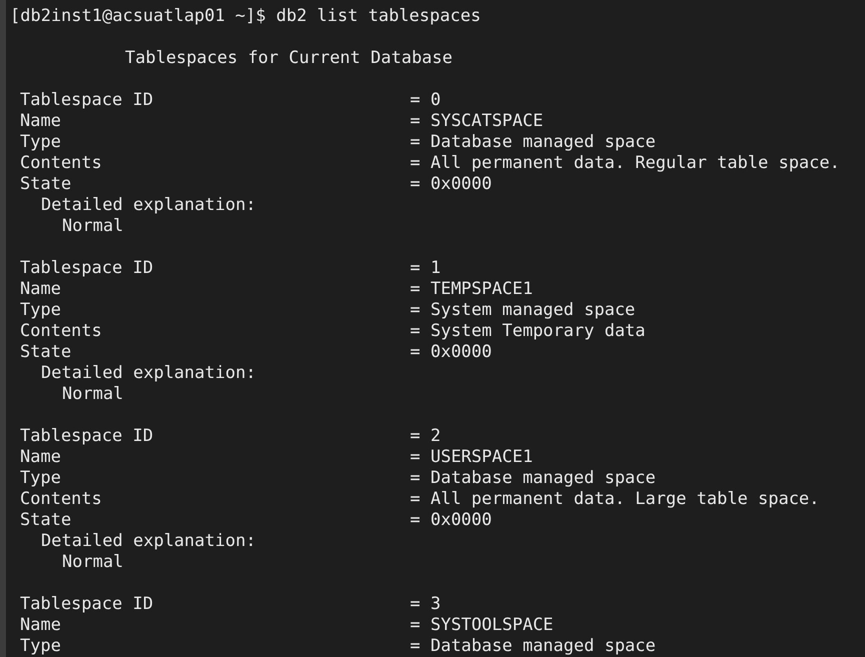  What do you see at coordinates (482, 625) in the screenshot?
I see `field-value: = SYSTOOLSPACE` at bounding box center [482, 625].